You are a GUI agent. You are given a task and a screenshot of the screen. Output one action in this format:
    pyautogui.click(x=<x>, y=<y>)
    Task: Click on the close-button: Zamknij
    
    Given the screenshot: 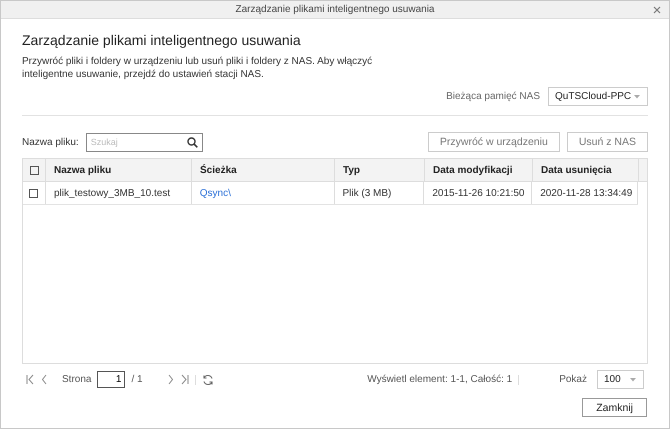 What is the action you would take?
    pyautogui.click(x=614, y=407)
    